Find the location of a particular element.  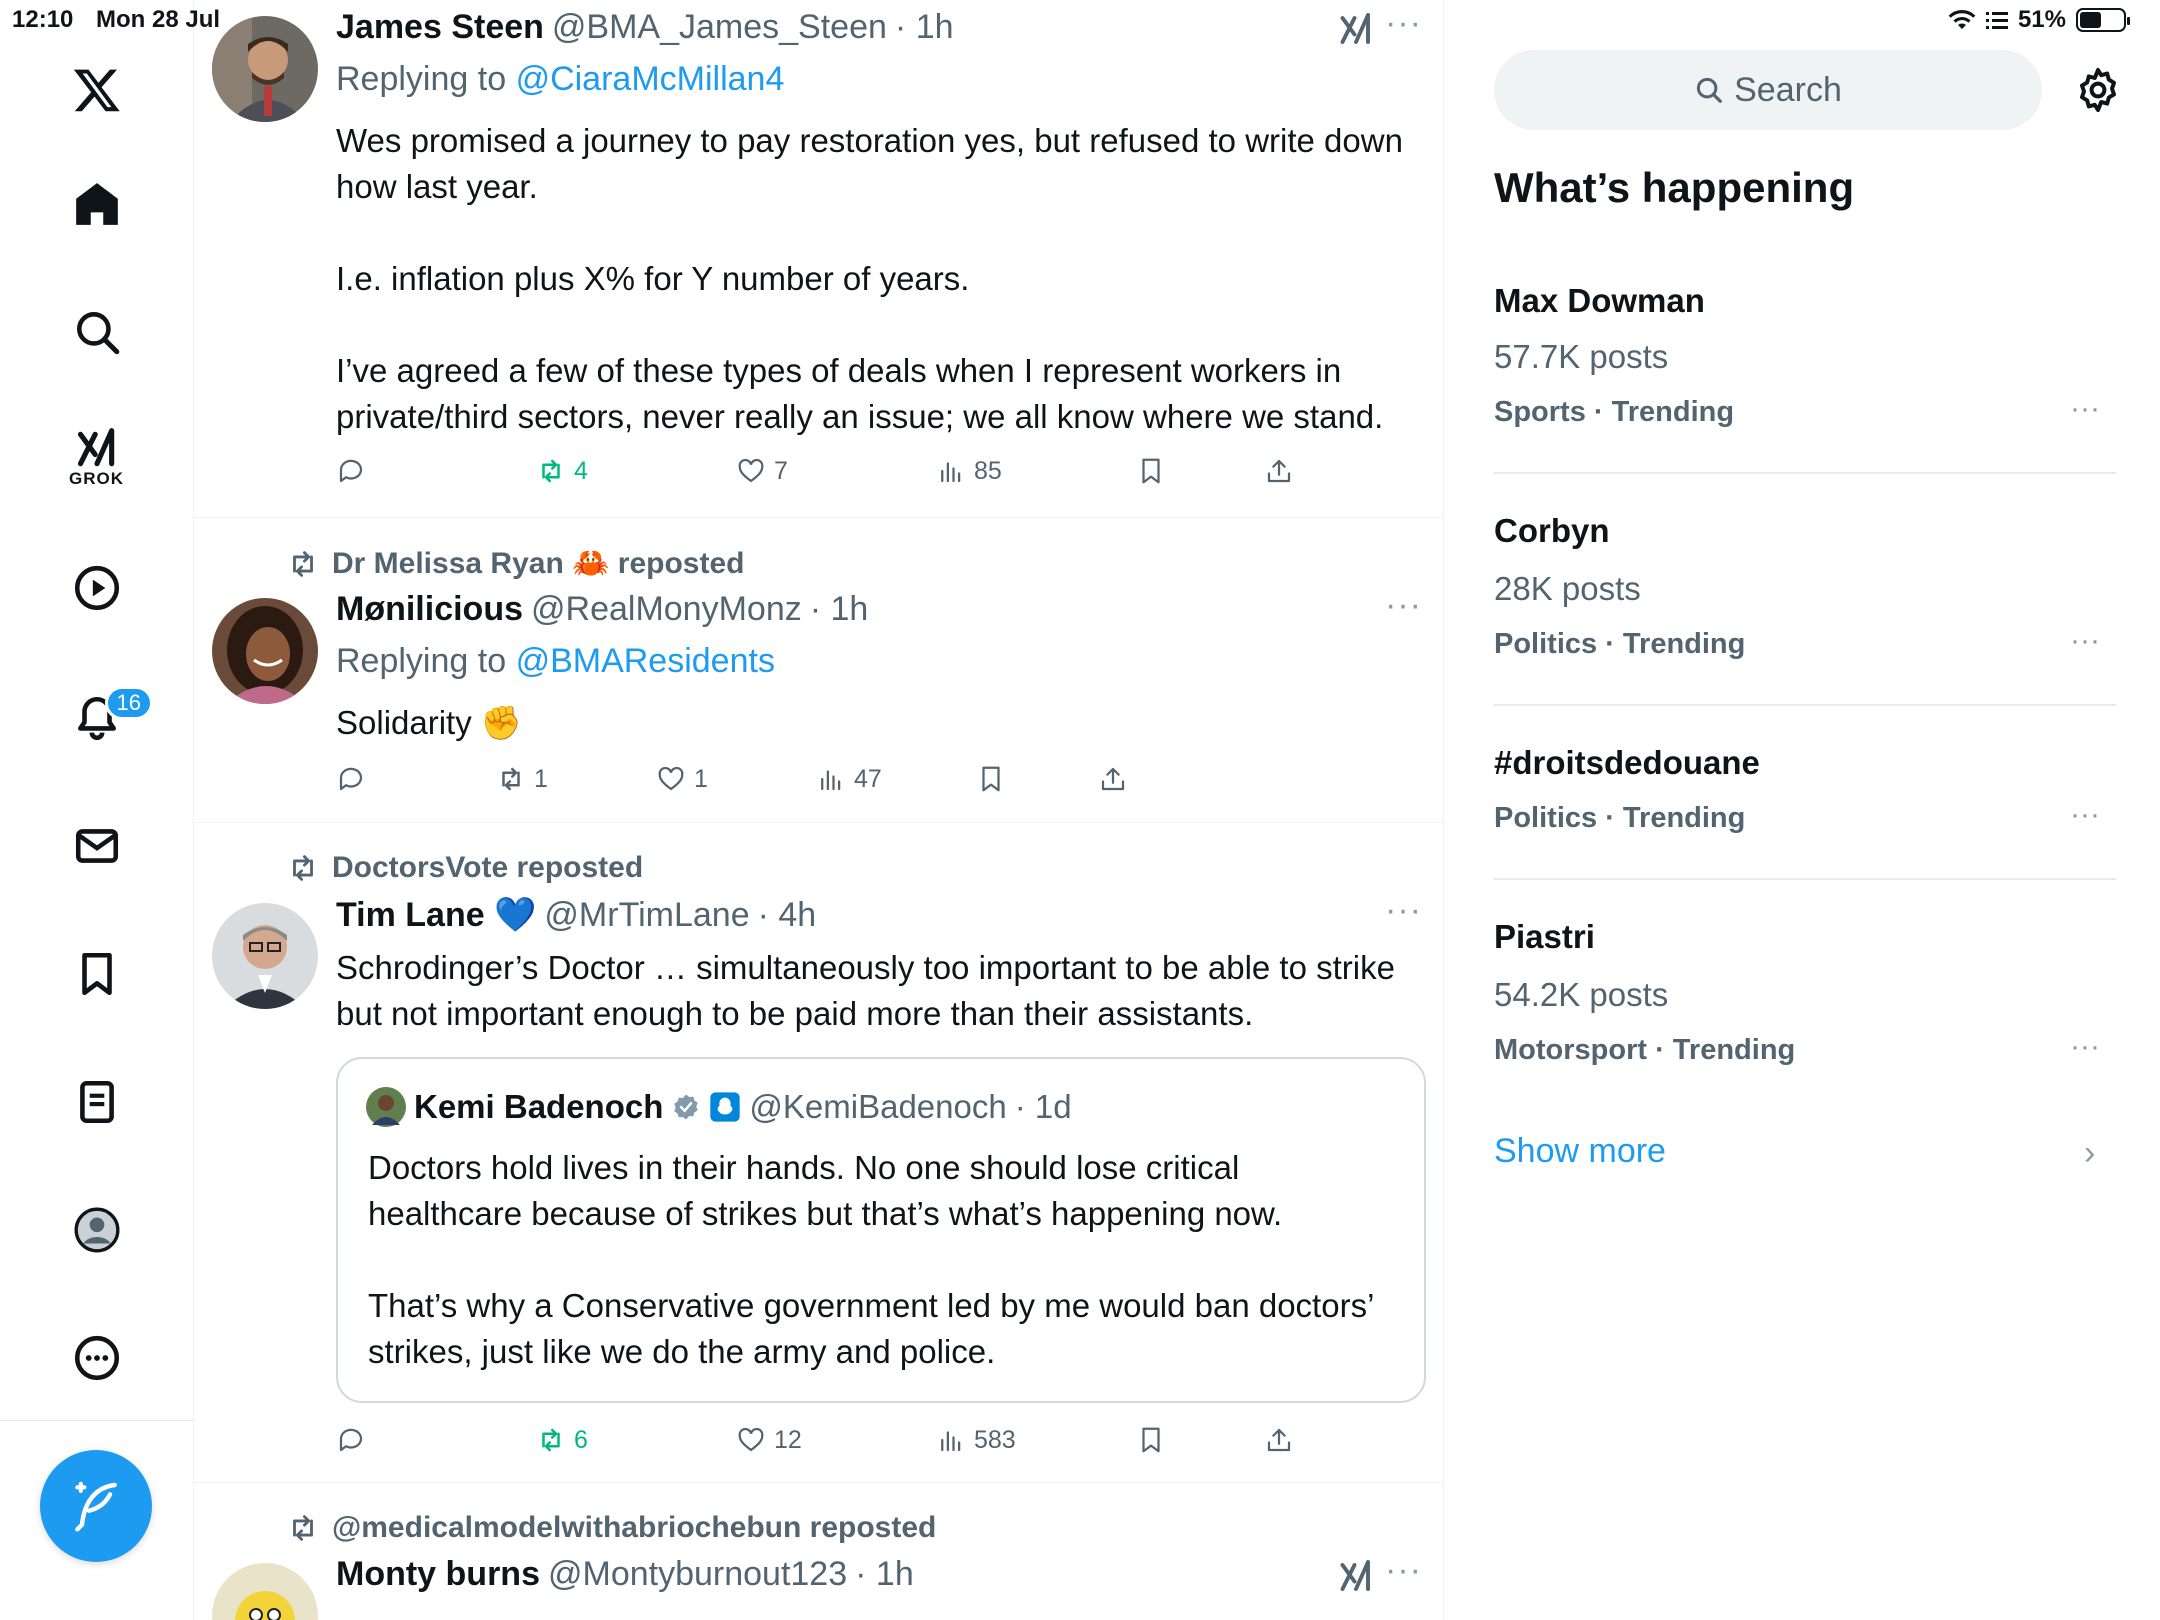

mail-icon is located at coordinates (97, 846).